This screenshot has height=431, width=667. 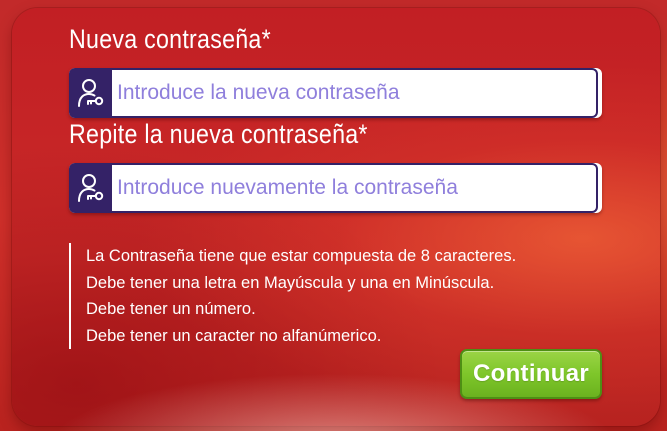 I want to click on repeat-password-label: Repite la nueva contraseña*, so click(x=218, y=134).